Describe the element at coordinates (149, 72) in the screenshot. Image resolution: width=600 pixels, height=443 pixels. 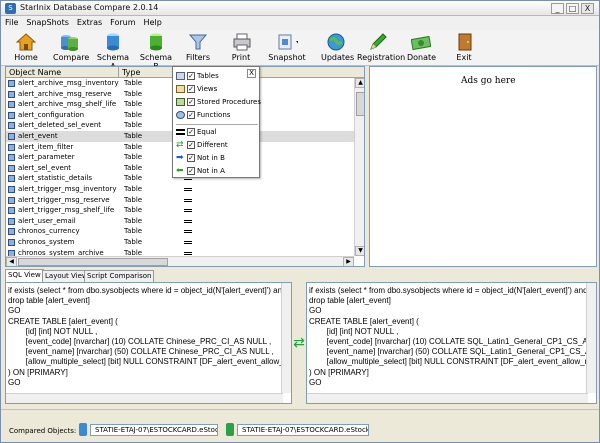
I see `column-type: Type` at that location.